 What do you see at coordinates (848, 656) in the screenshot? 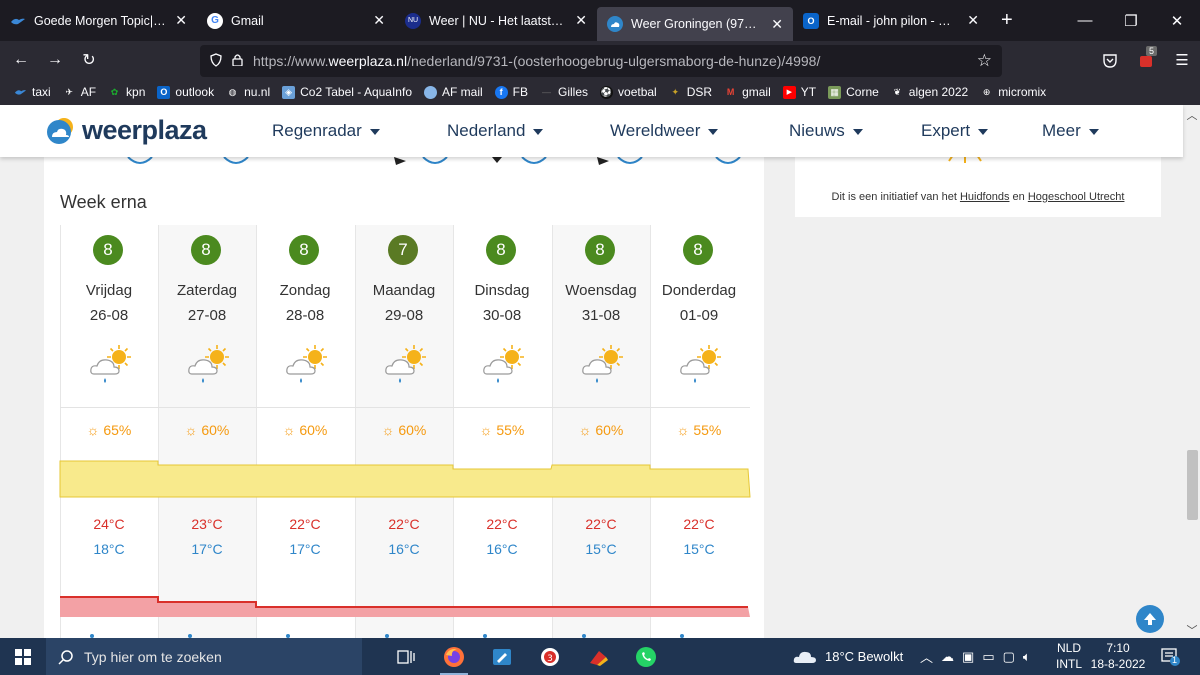
I see `taskbar-weather: 18°C Bewolkt` at bounding box center [848, 656].